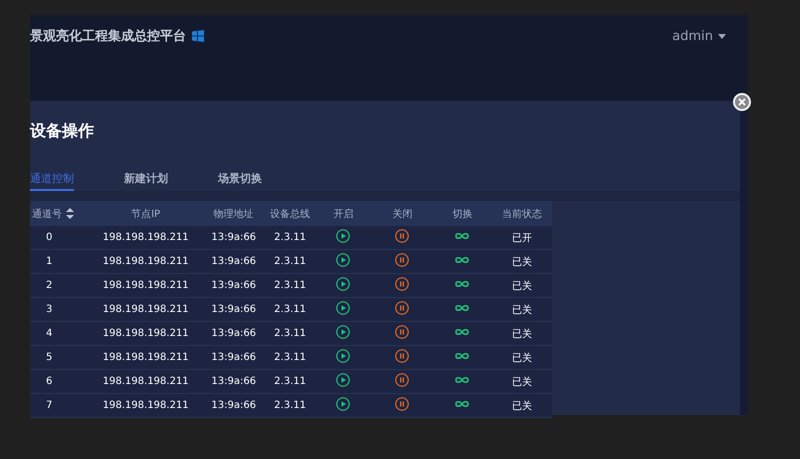 Image resolution: width=800 pixels, height=459 pixels. Describe the element at coordinates (62, 131) in the screenshot. I see `dialog-title: 设备操作` at that location.